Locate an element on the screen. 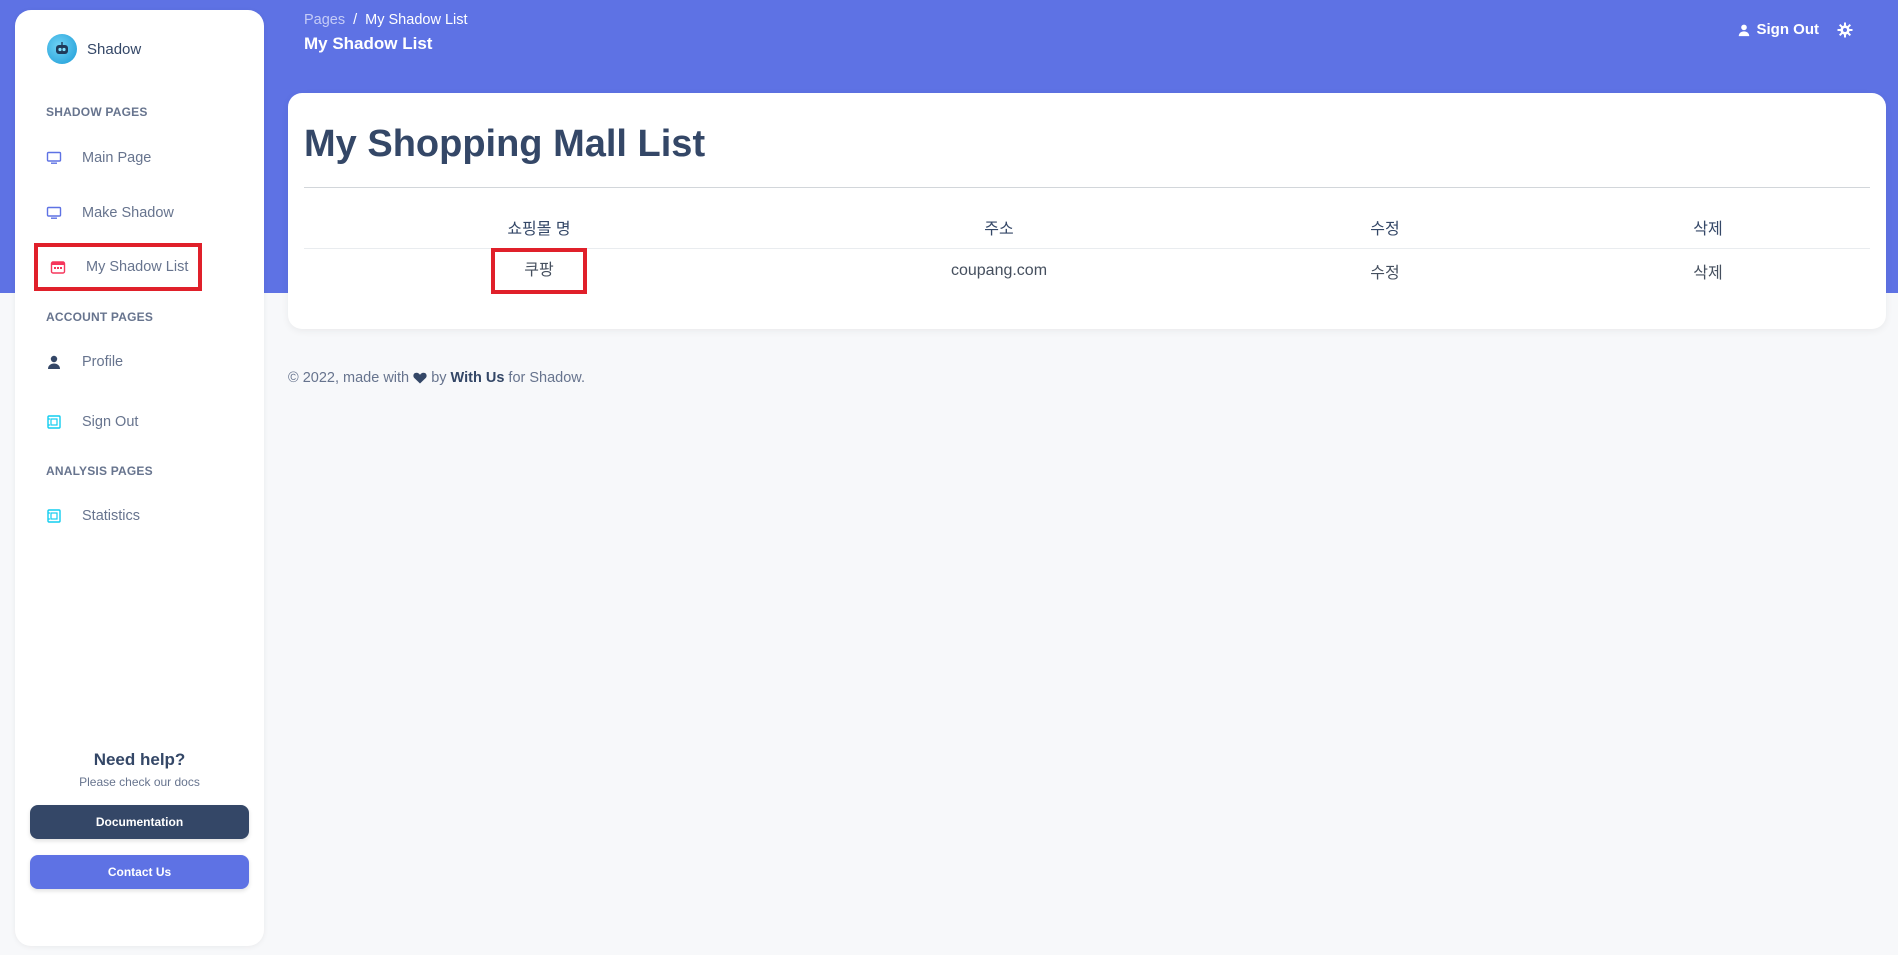  breadcrumb-root: Pages is located at coordinates (324, 20).